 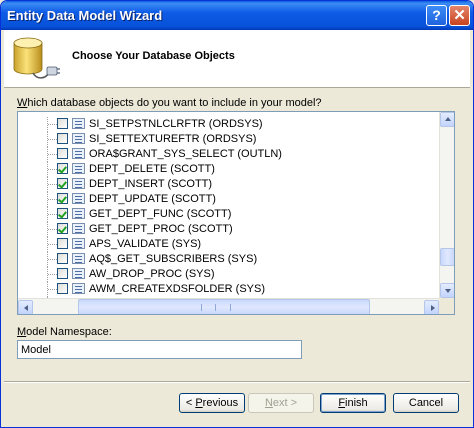 What do you see at coordinates (177, 289) in the screenshot?
I see `item-label: AWM_CREATEXDSFOLDER (SYS)` at bounding box center [177, 289].